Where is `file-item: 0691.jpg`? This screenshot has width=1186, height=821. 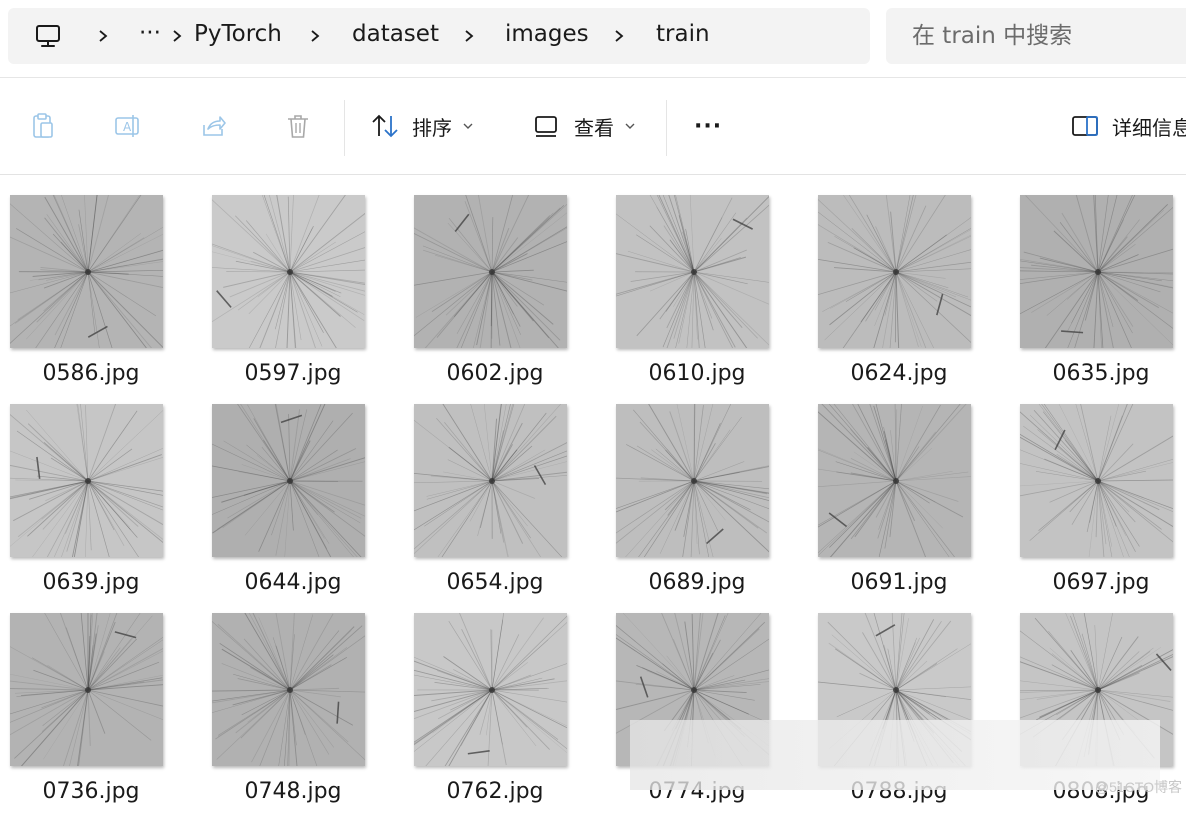 file-item: 0691.jpg is located at coordinates (899, 489).